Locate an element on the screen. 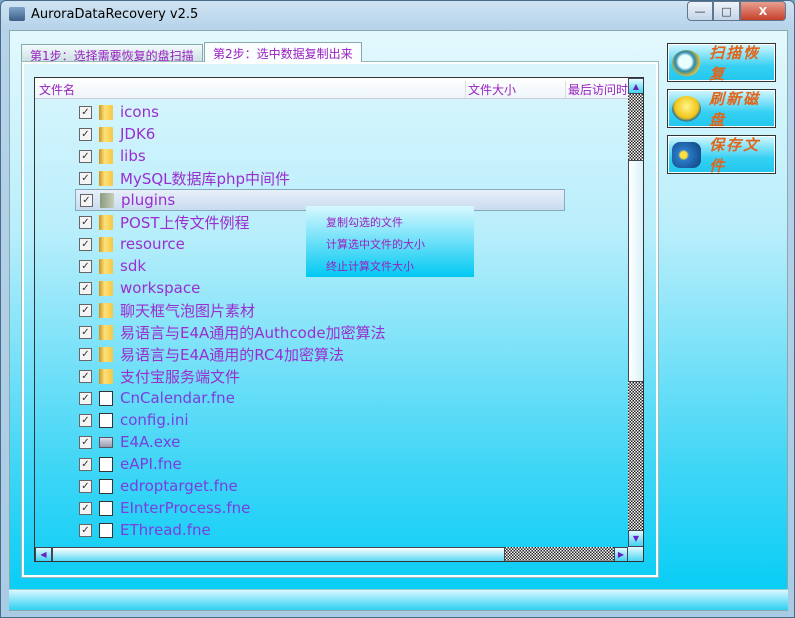 This screenshot has height=618, width=795. scroll-corner is located at coordinates (635, 554).